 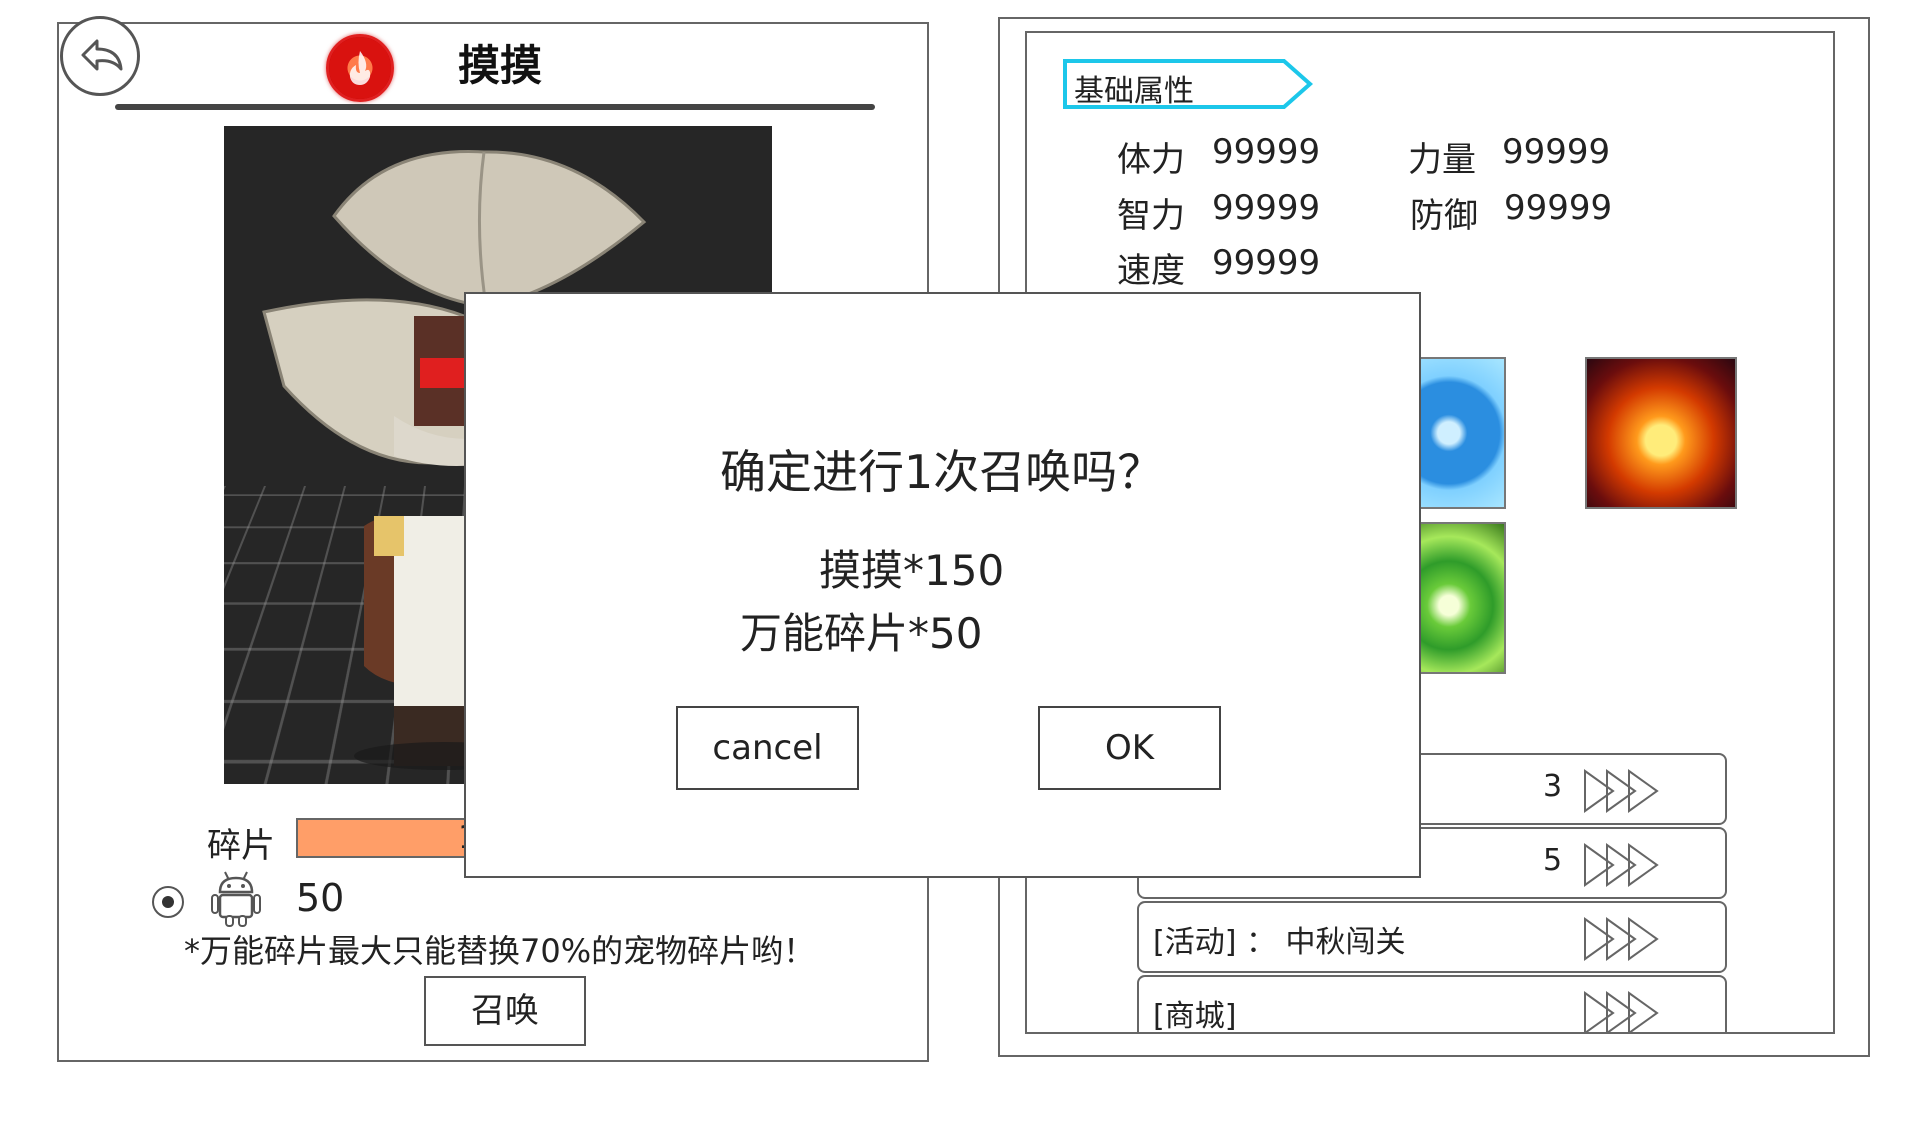 I want to click on fragment-label: 碎片, so click(x=241, y=846).